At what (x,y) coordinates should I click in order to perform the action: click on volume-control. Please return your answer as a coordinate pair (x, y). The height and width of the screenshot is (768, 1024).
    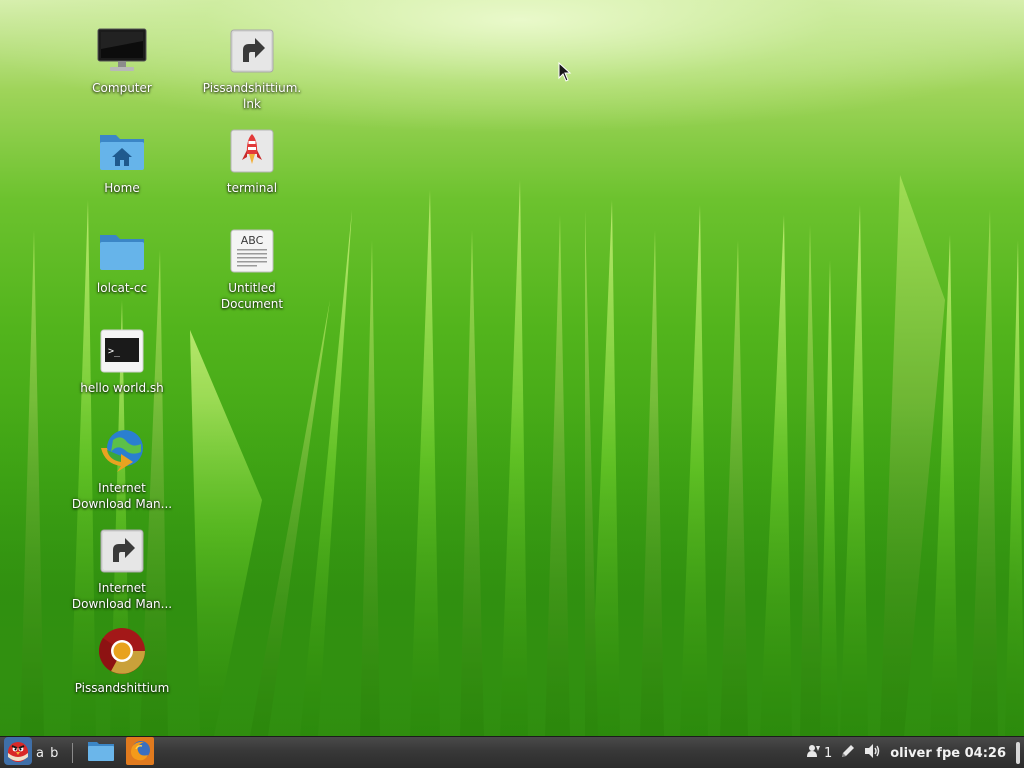
    Looking at the image, I should click on (873, 753).